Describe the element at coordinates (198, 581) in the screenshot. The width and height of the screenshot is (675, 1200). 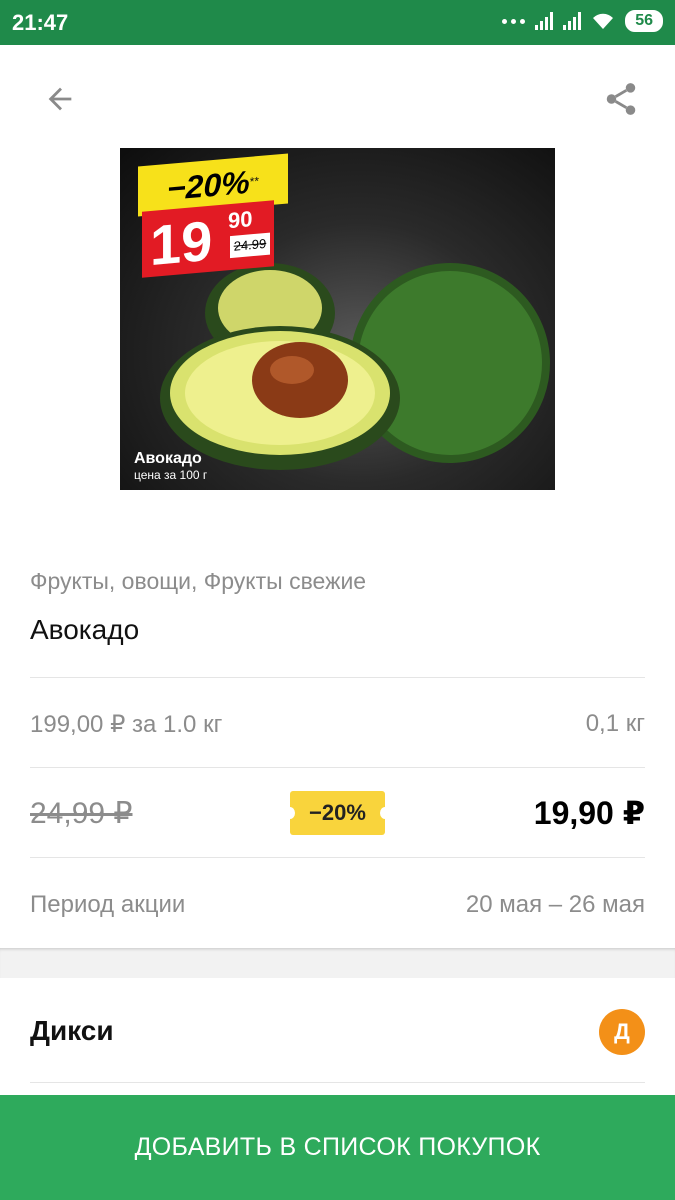
I see `product-category: Фрукты, овощи, Фрукты свежие` at that location.